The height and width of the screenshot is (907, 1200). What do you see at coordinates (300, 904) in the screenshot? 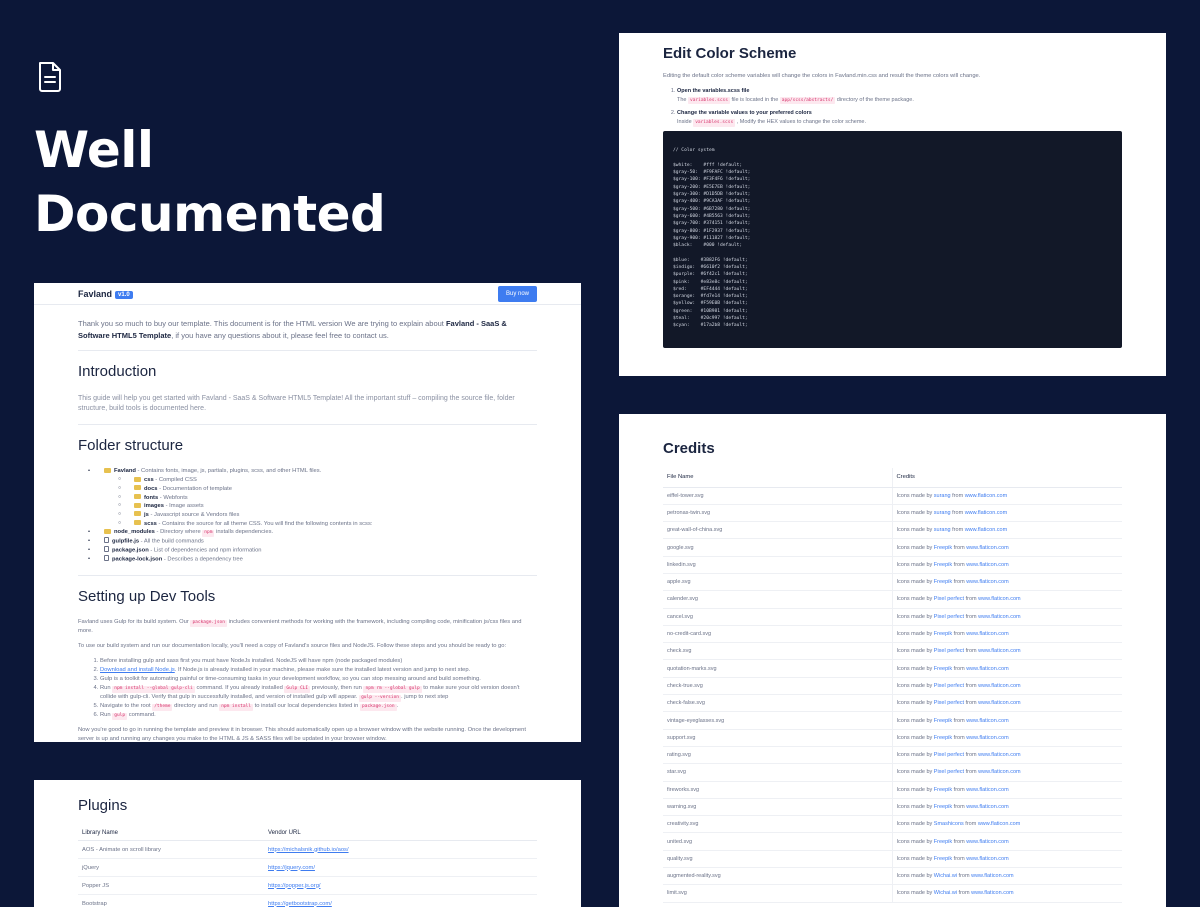
I see `vendor-url-link: https://getbootstrap.com/` at bounding box center [300, 904].